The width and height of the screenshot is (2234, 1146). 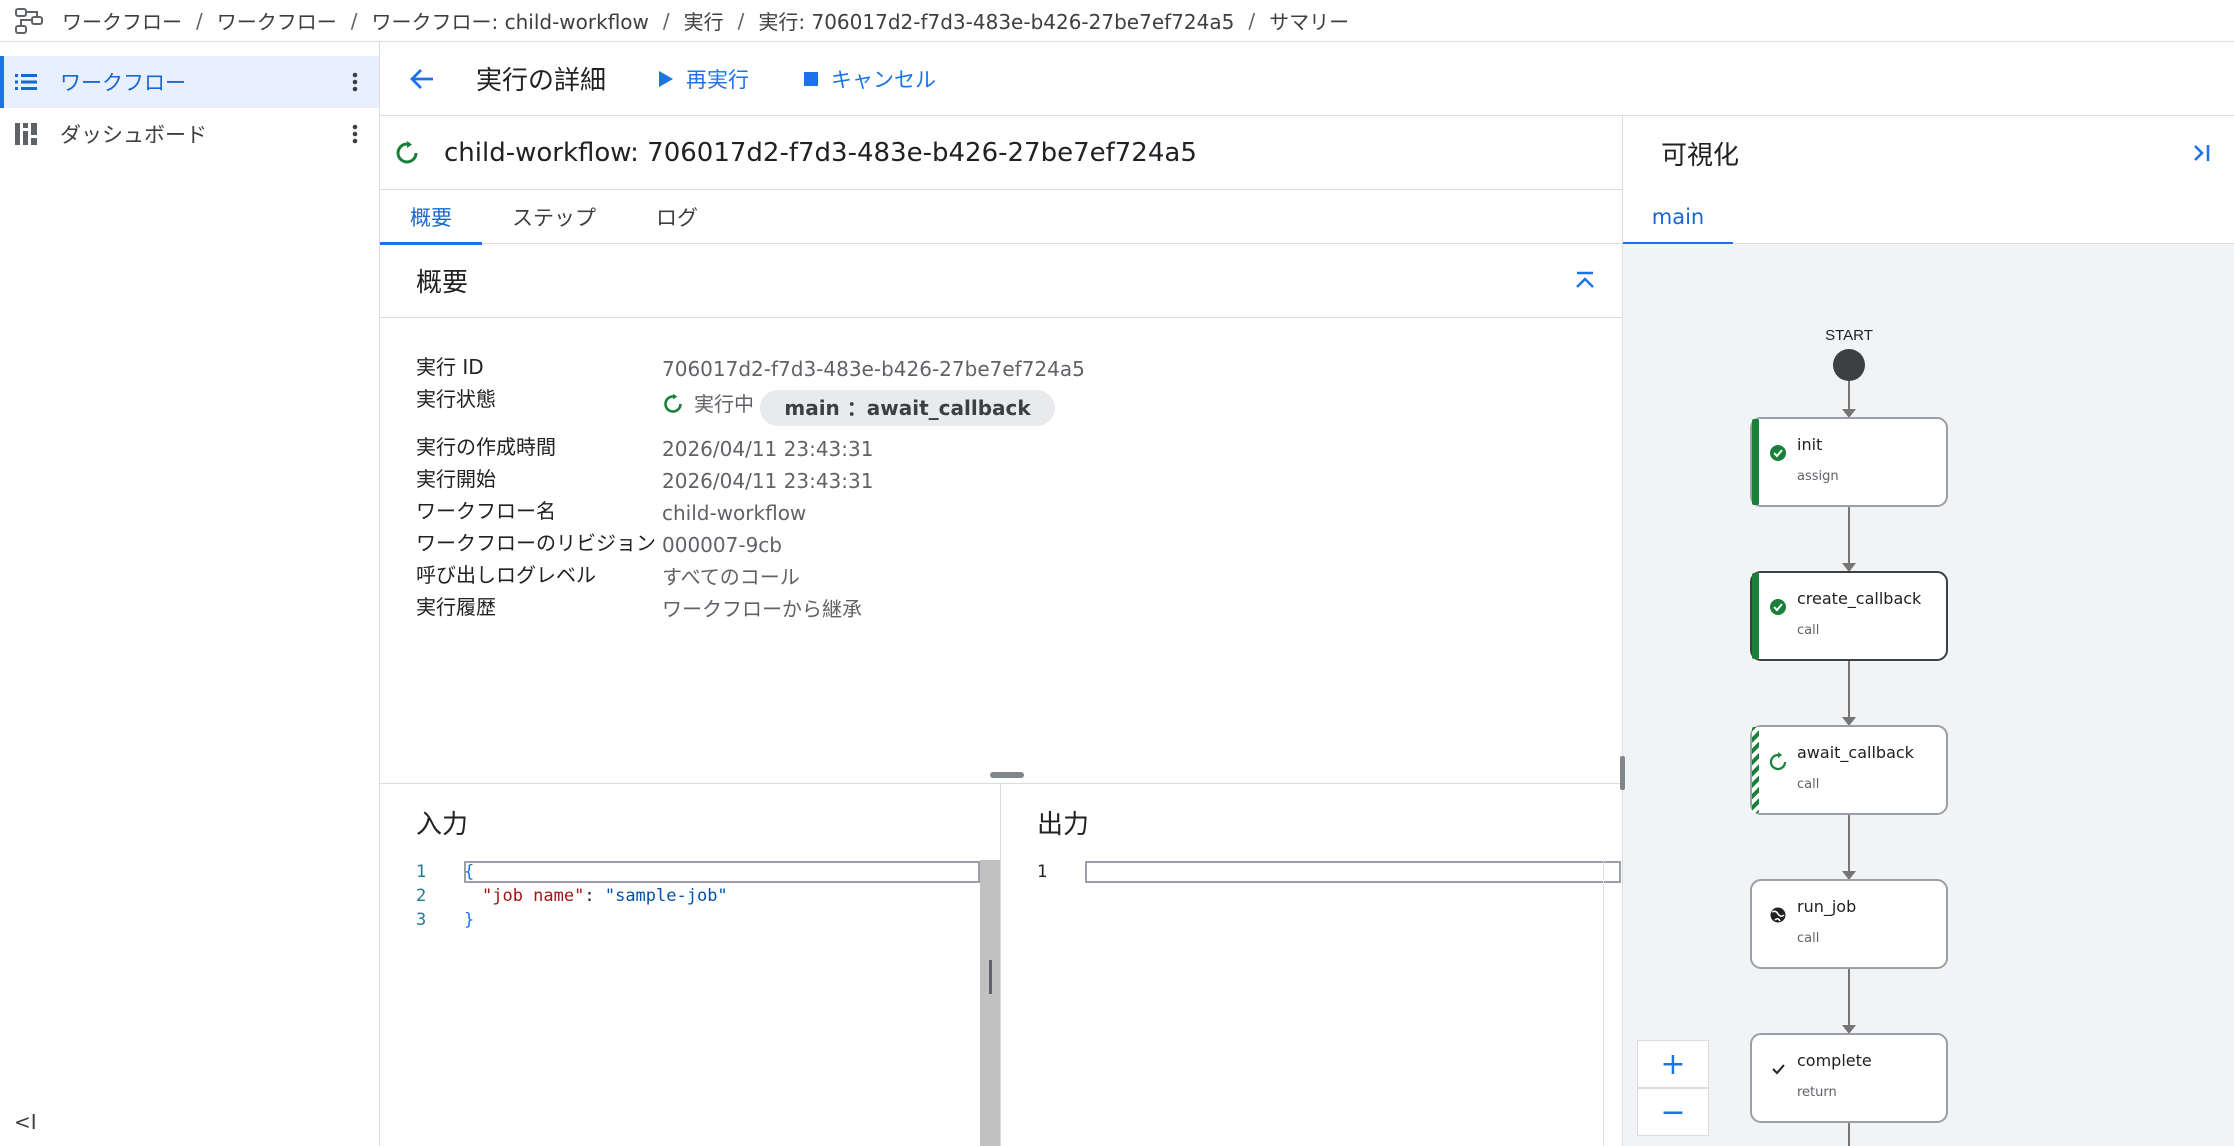 I want to click on graph-node-run-job: run_job call, so click(x=1849, y=924).